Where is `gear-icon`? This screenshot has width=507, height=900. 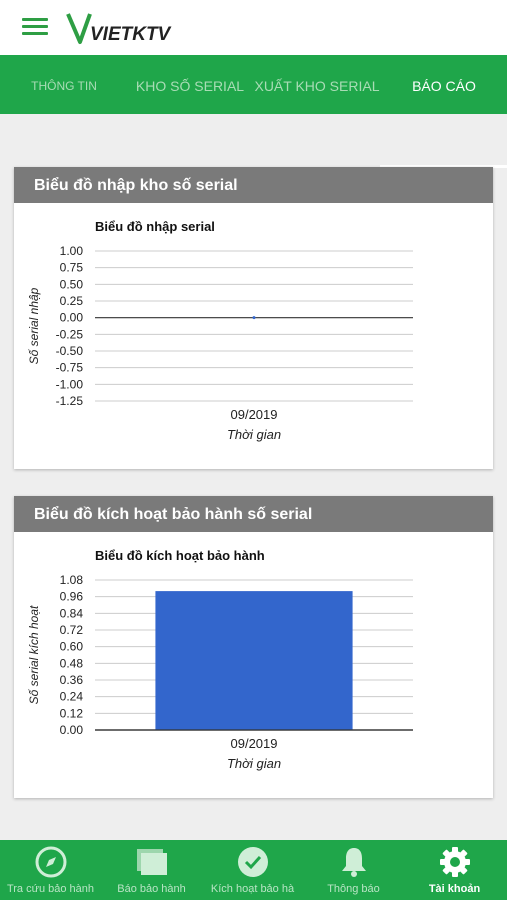
gear-icon is located at coordinates (455, 862).